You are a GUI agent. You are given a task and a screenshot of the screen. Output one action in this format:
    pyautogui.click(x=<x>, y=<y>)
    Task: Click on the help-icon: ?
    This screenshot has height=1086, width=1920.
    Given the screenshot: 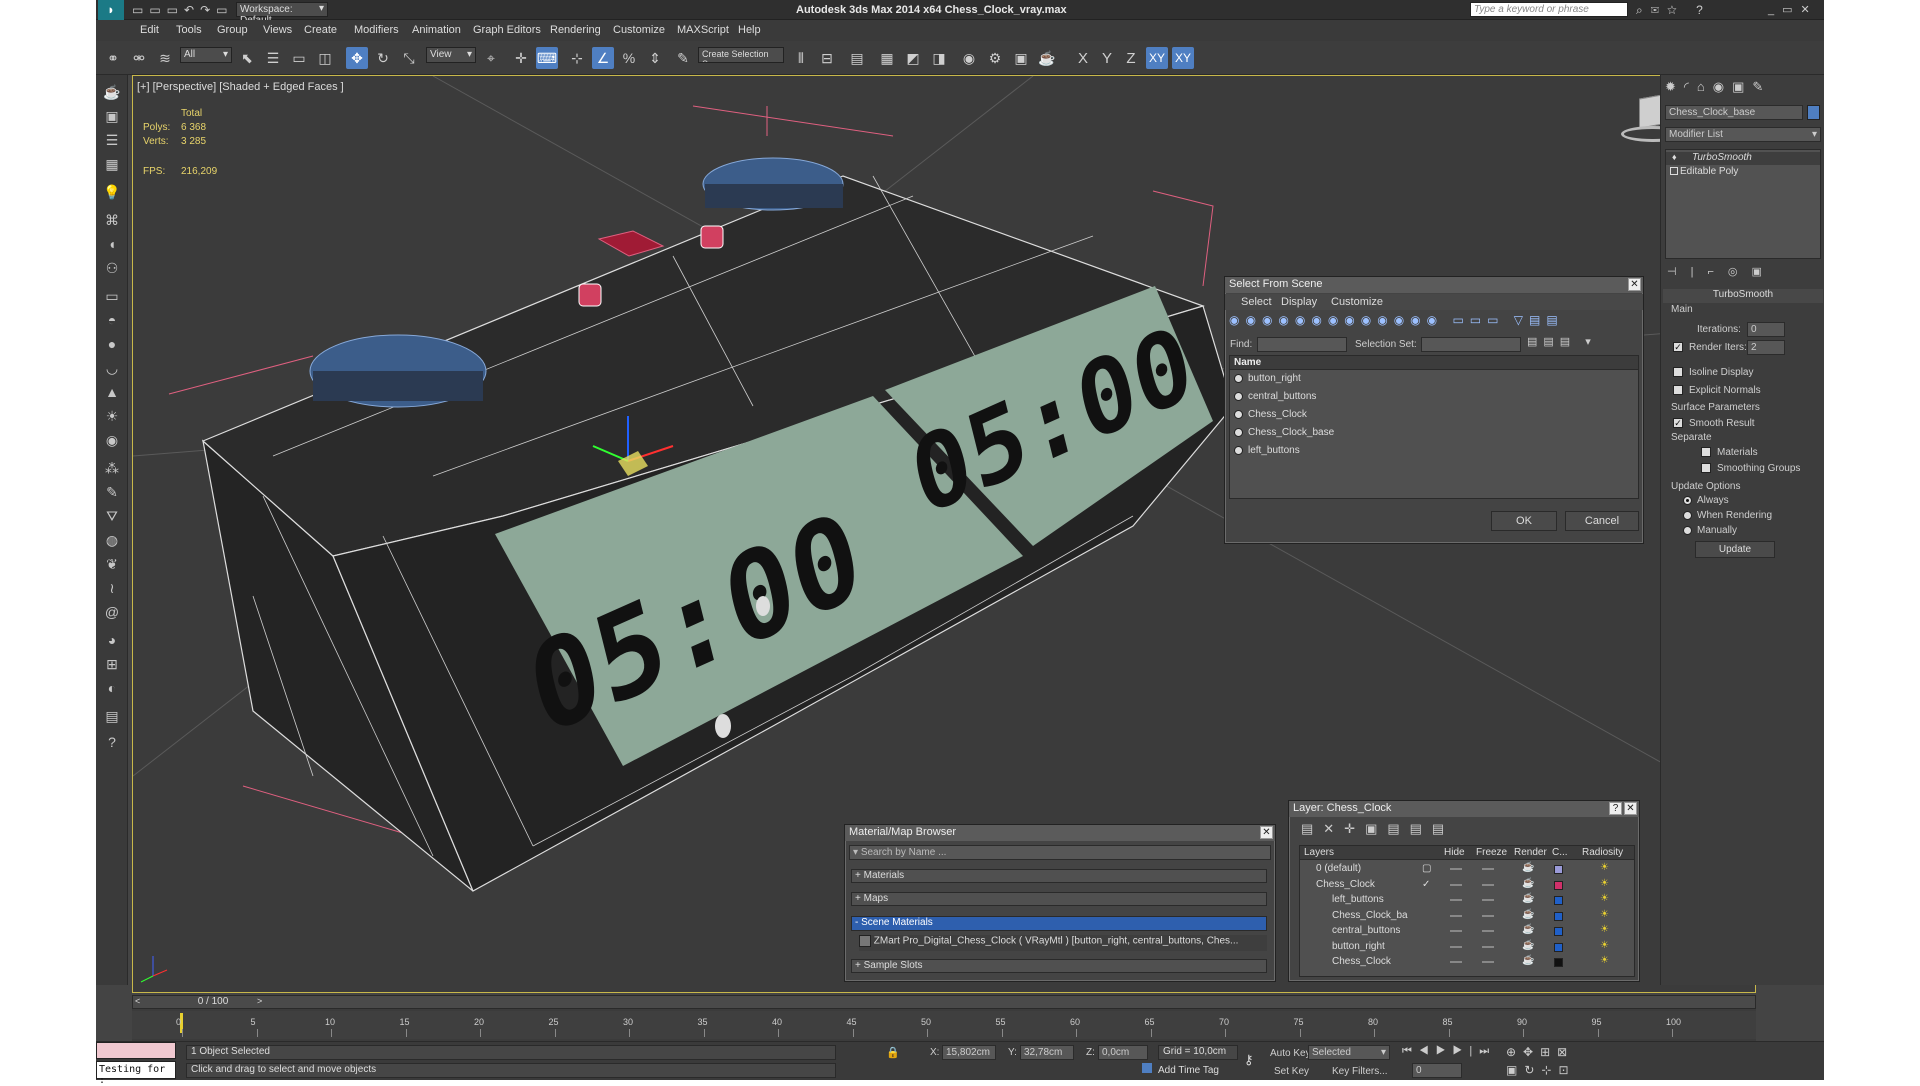 What is the action you would take?
    pyautogui.click(x=1615, y=808)
    